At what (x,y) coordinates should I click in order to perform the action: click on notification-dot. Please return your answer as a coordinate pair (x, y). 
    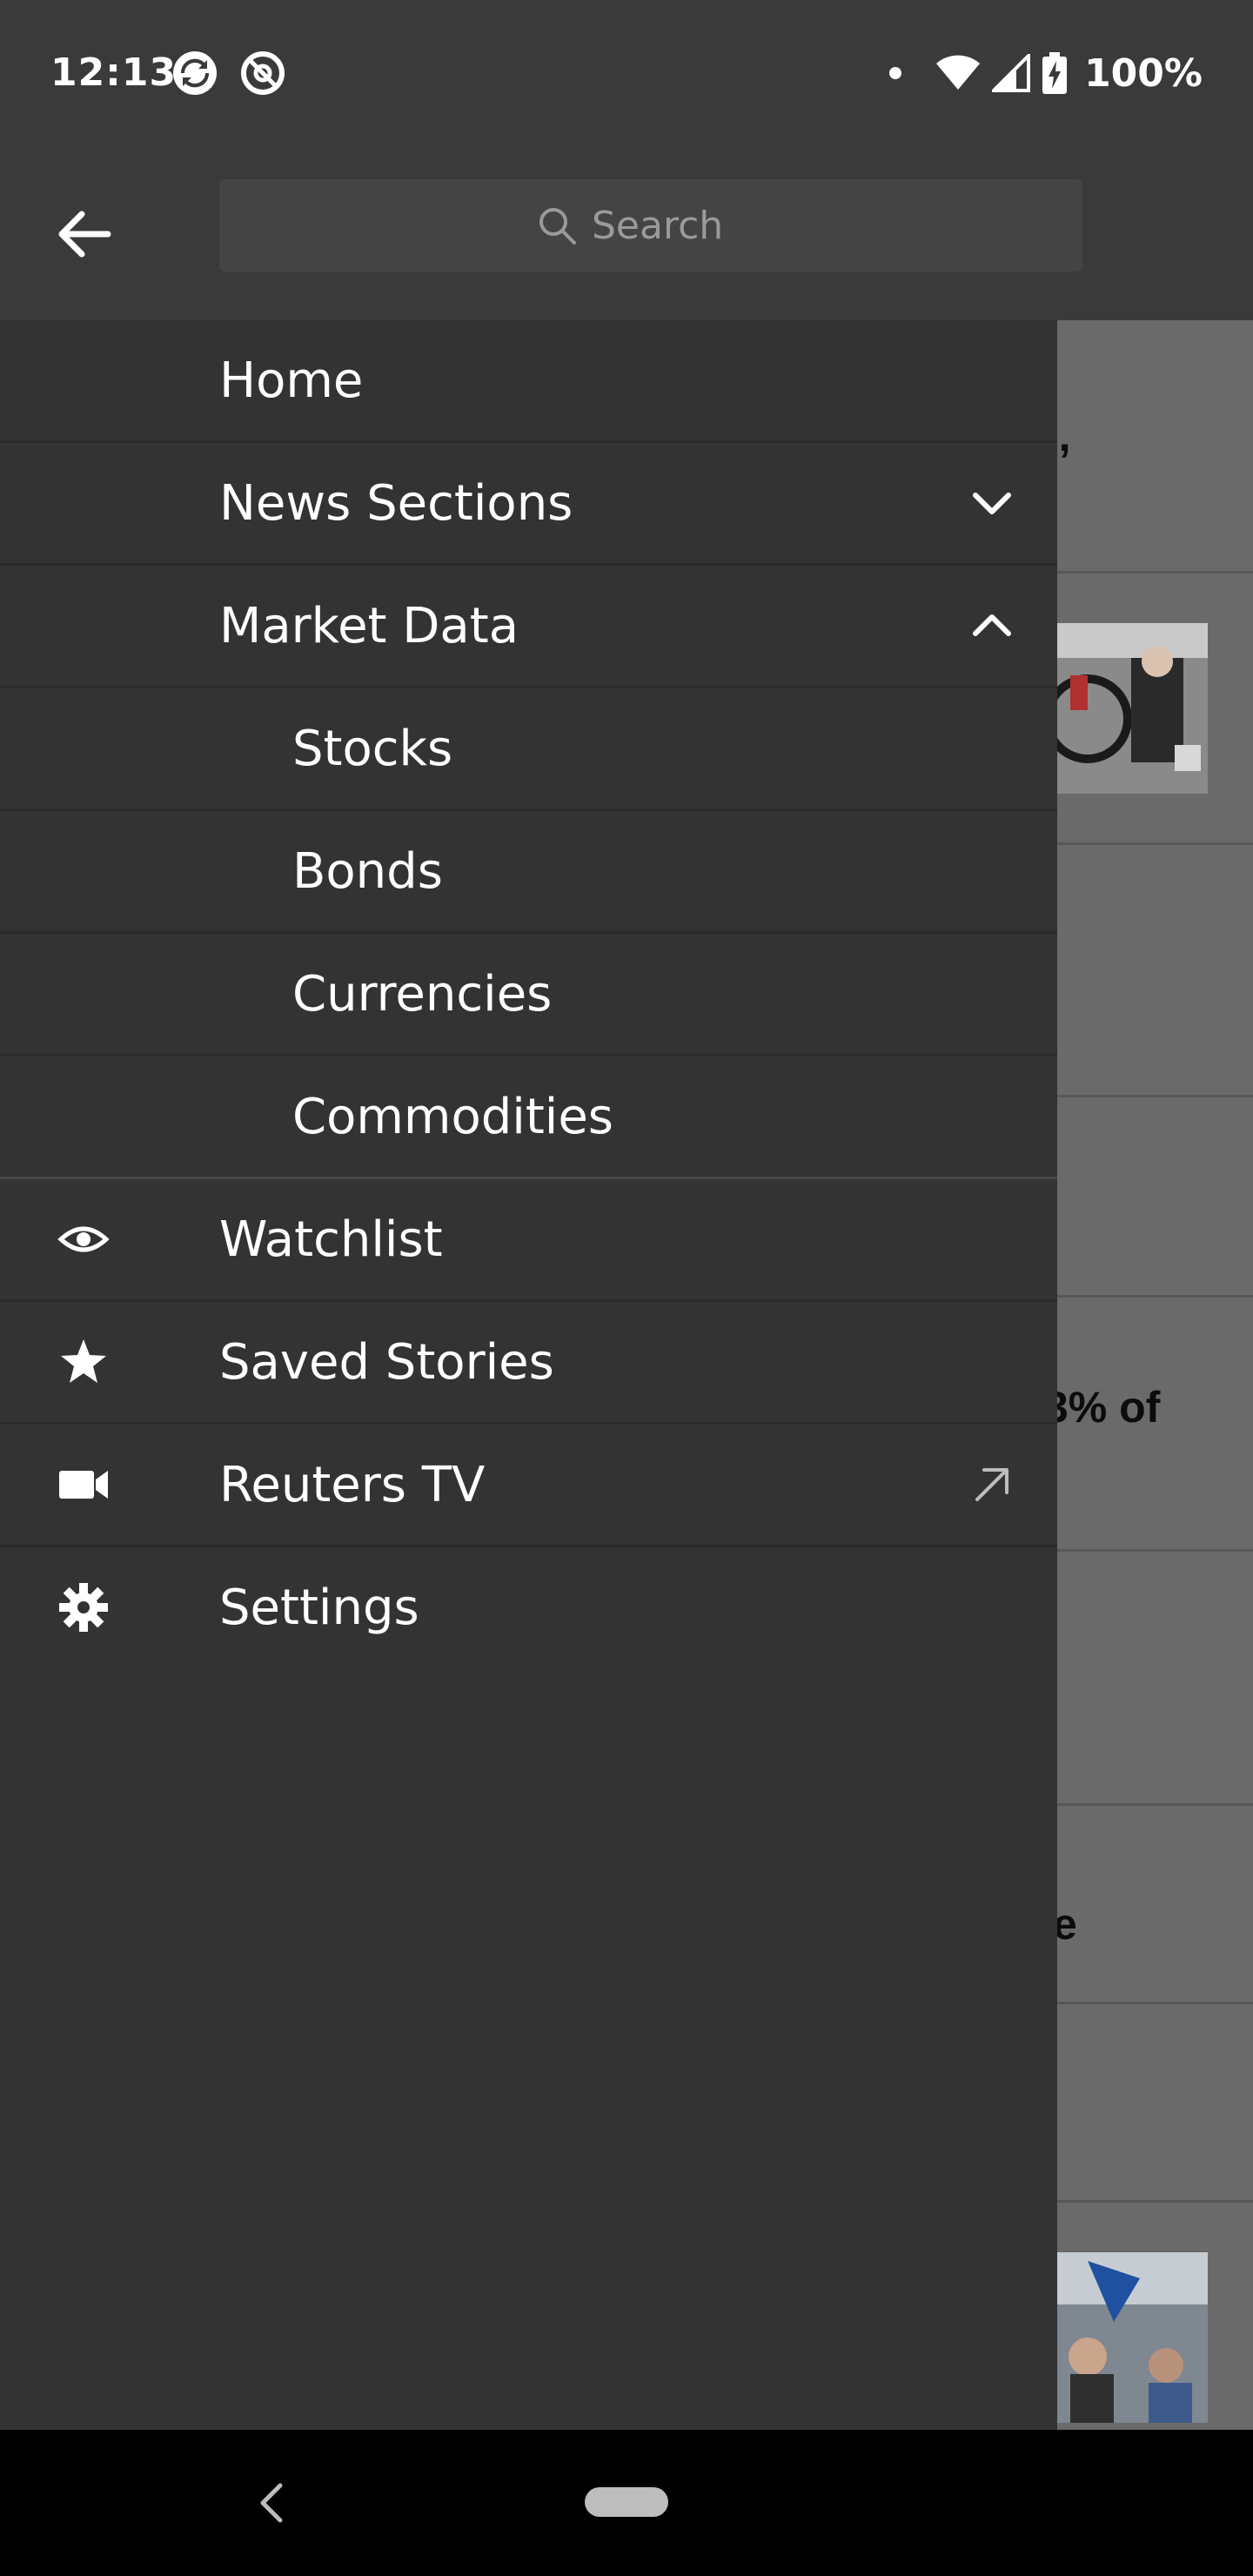
    Looking at the image, I should click on (895, 73).